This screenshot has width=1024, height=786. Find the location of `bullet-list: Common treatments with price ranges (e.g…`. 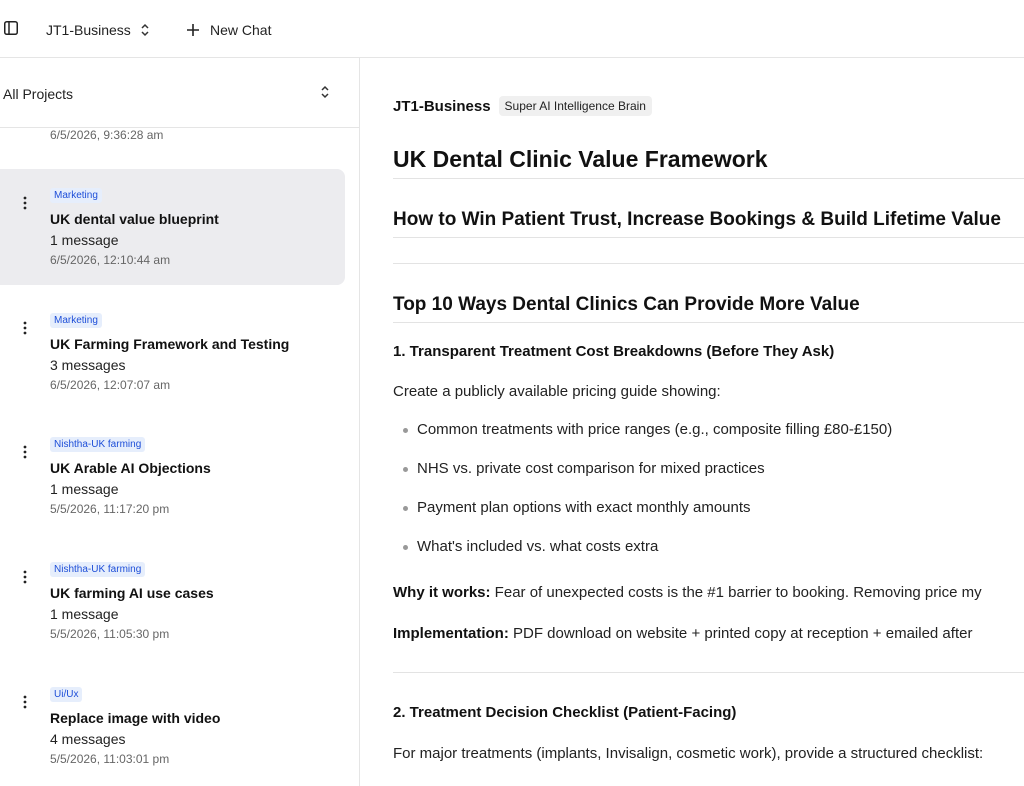

bullet-list: Common treatments with price ranges (e.g… is located at coordinates (642, 498).